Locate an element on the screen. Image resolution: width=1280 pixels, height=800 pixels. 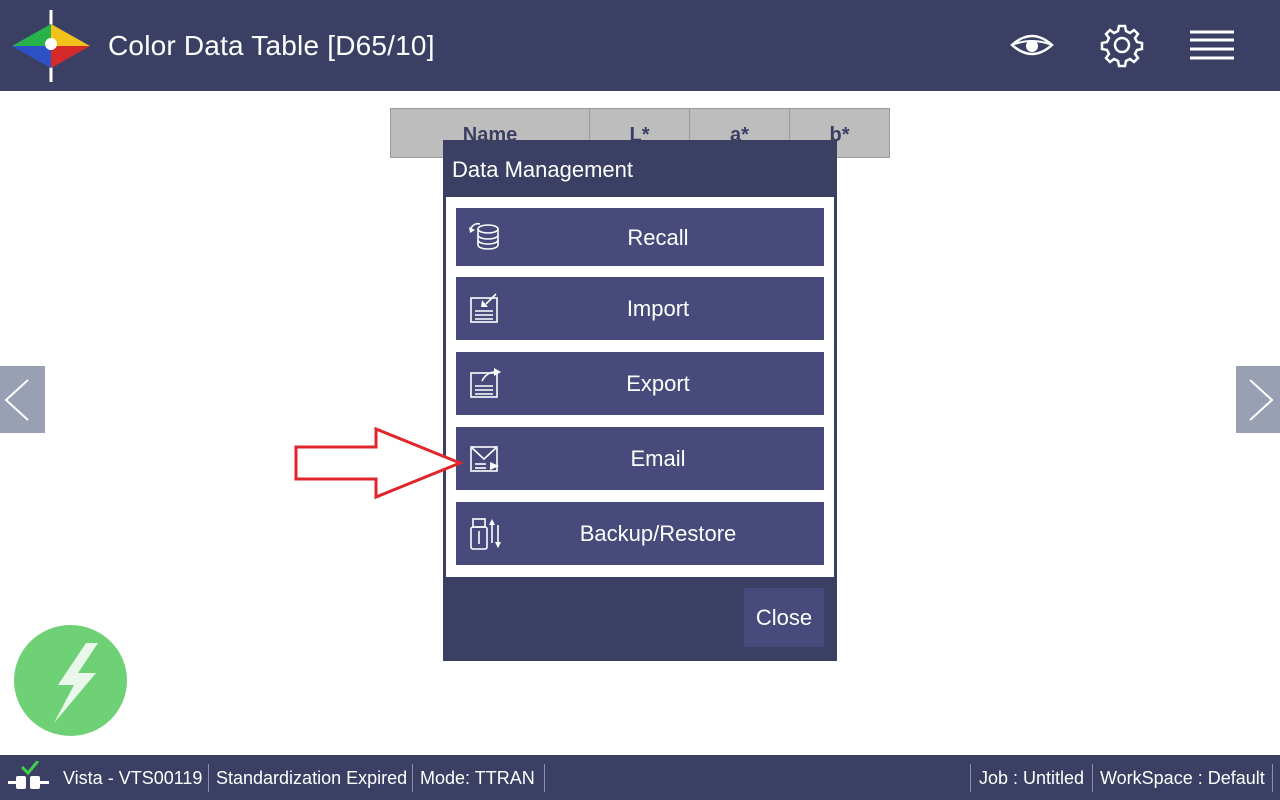
previous-page-button is located at coordinates (22, 399).